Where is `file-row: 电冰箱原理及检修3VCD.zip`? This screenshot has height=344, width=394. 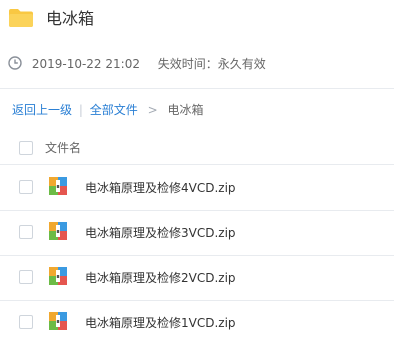 file-row: 电冰箱原理及检修3VCD.zip is located at coordinates (197, 232).